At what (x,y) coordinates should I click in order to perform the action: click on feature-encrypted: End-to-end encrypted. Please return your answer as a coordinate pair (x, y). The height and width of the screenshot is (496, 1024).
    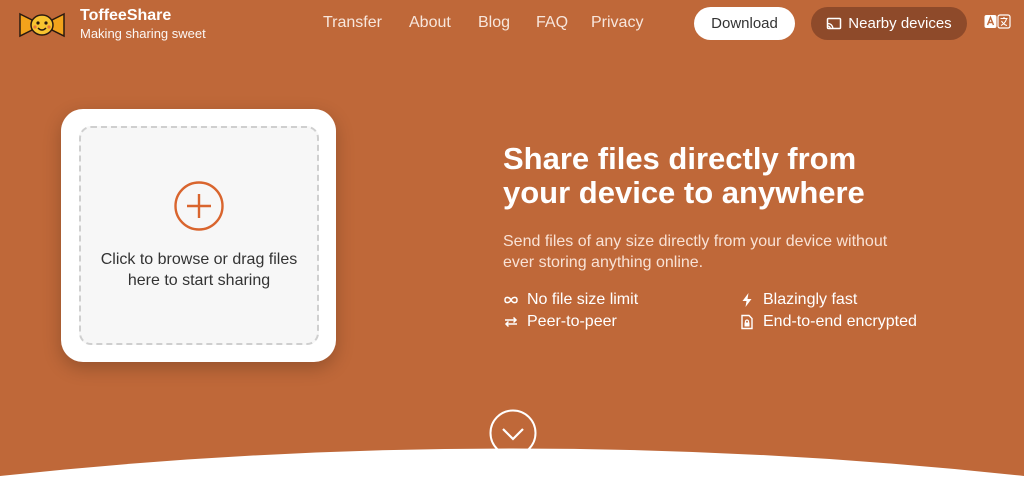
    Looking at the image, I should click on (828, 322).